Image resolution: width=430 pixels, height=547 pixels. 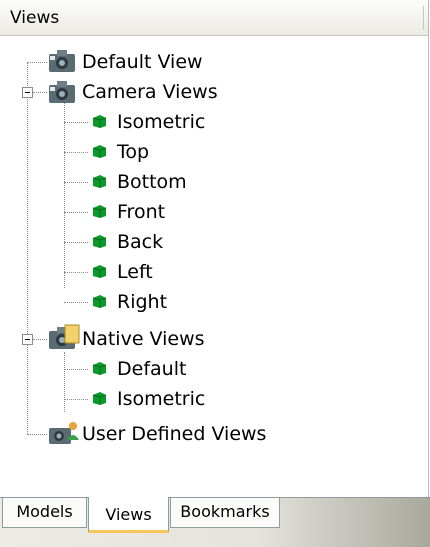 What do you see at coordinates (35, 18) in the screenshot?
I see `views-header-label: Views` at bounding box center [35, 18].